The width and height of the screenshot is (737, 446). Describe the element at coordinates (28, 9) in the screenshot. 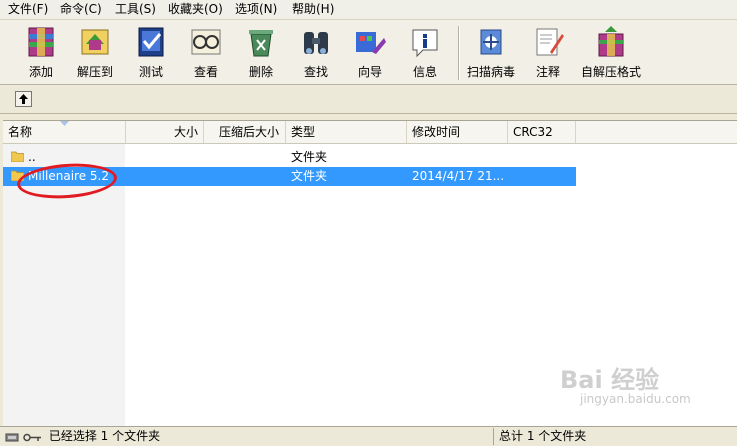

I see `menu-file: 文件(F)` at that location.